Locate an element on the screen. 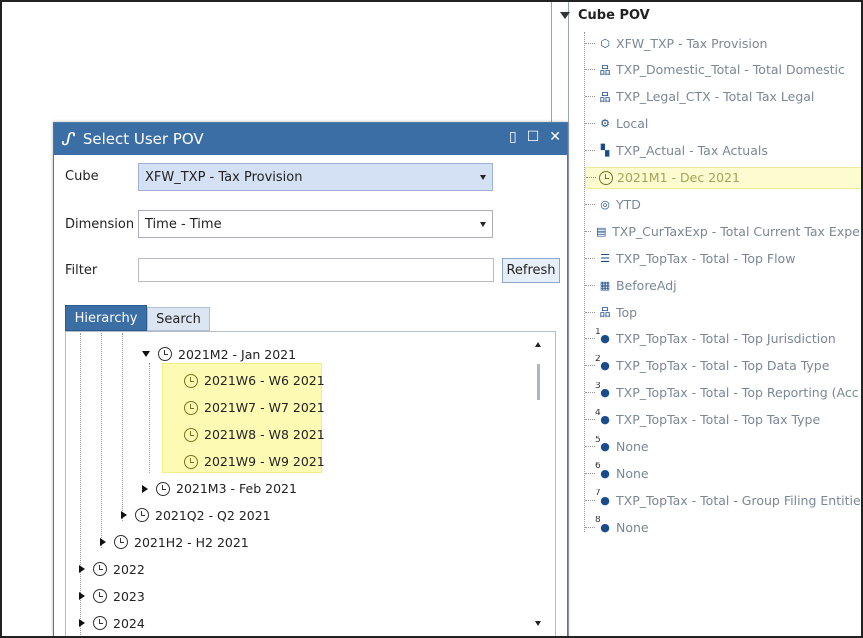 This screenshot has width=863, height=638. tree-node: 2021Q2 - Q2 2021 is located at coordinates (196, 515).